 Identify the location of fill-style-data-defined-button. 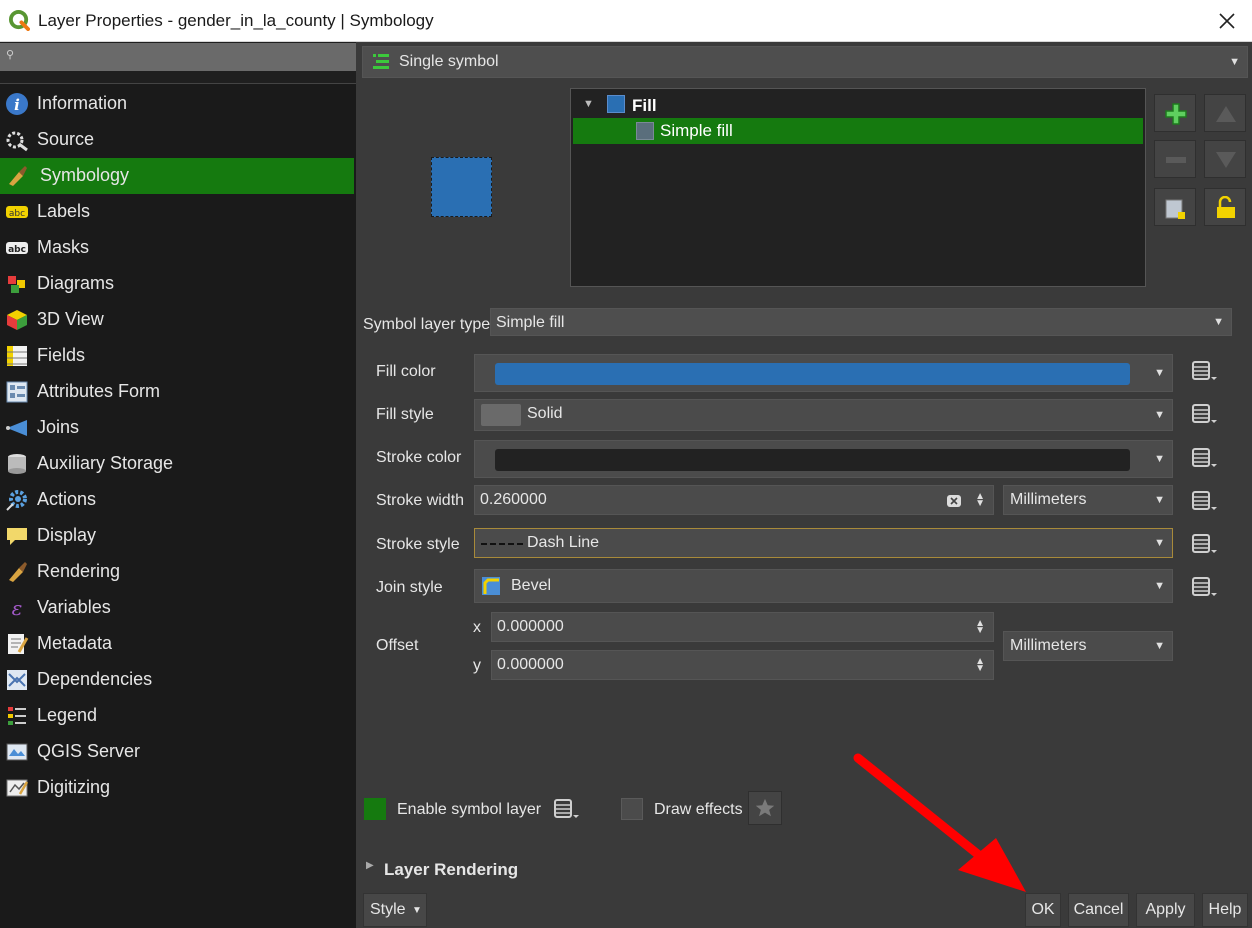
(1204, 414).